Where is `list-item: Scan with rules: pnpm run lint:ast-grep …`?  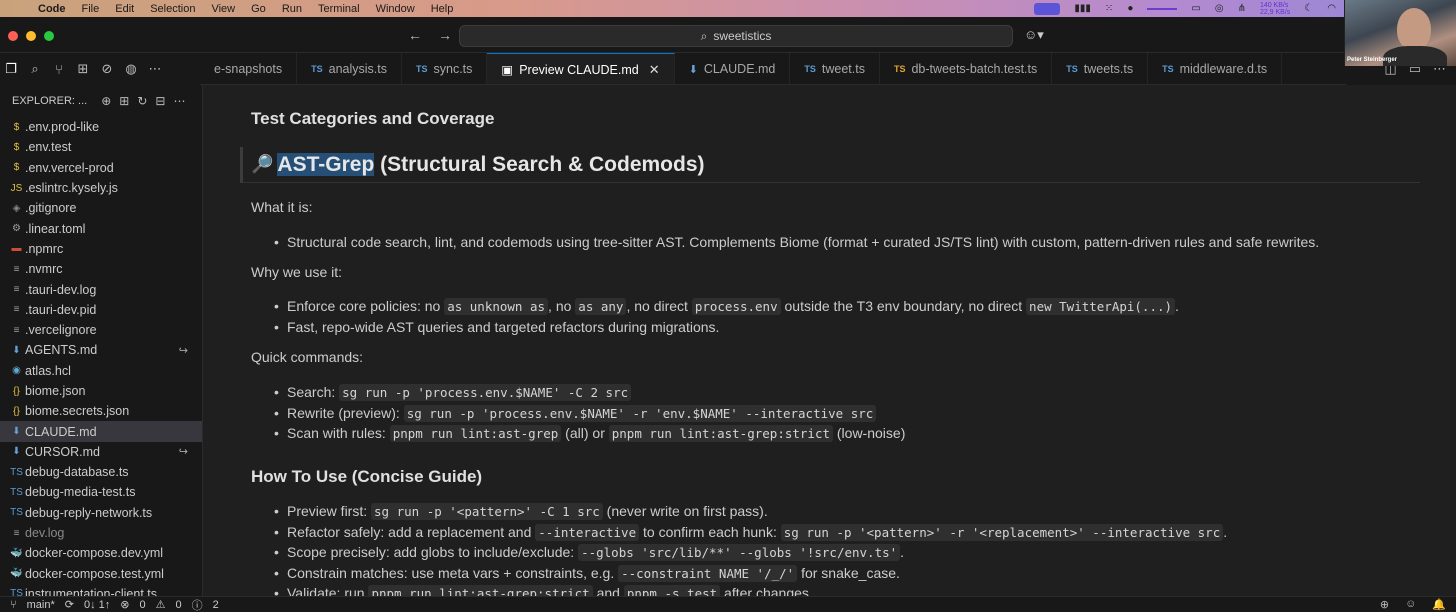
list-item: Scan with rules: pnpm run lint:ast-grep … is located at coordinates (590, 433).